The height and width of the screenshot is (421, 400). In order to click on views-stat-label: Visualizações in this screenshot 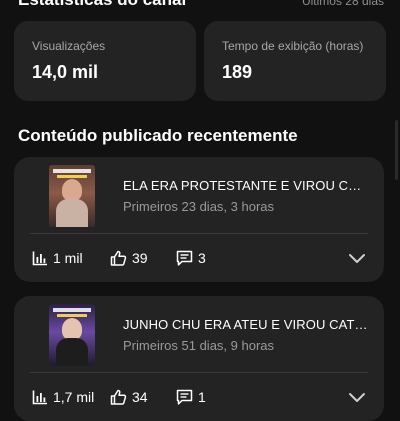, I will do `click(69, 46)`.